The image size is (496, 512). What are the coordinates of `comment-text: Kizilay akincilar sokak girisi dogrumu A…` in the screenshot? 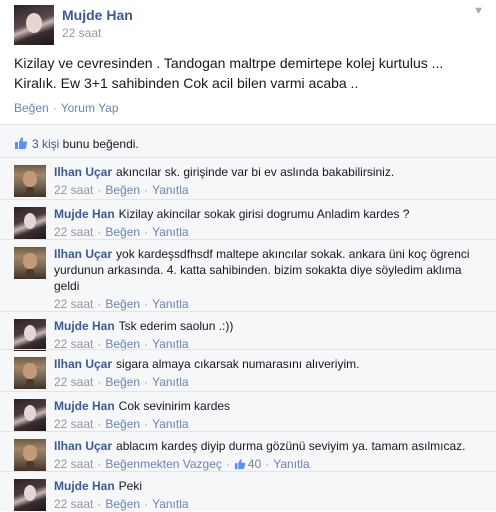 It's located at (264, 214).